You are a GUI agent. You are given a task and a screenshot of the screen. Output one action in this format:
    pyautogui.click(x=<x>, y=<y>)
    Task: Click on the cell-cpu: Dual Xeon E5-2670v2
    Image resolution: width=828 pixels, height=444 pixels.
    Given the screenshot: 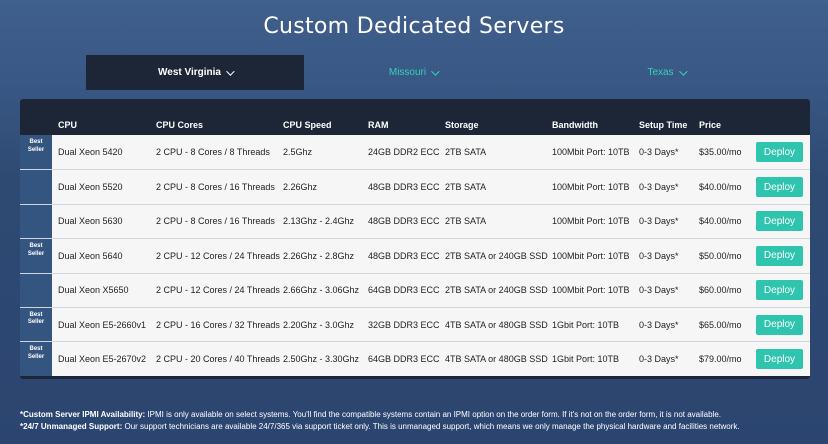 What is the action you would take?
    pyautogui.click(x=102, y=359)
    